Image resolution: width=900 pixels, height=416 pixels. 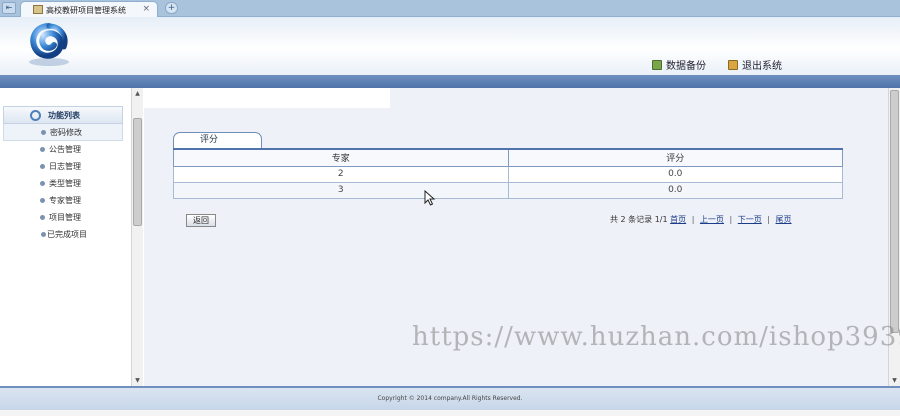 I want to click on sidebar-scroll-thumb, so click(x=137, y=172).